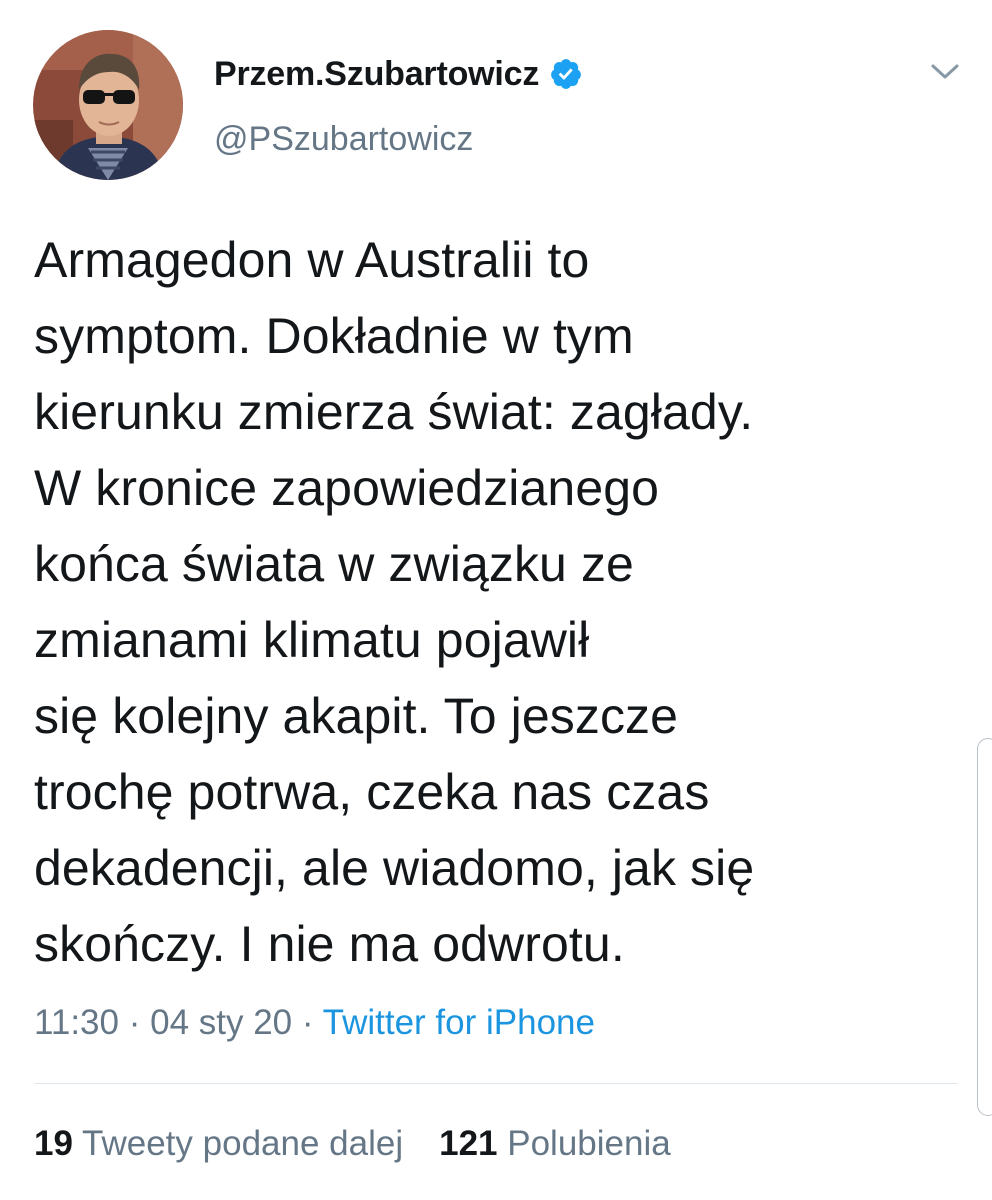 The image size is (992, 1200). I want to click on tweet-stats: 19 Tweety podane dalej 121 Polubienia, so click(370, 1144).